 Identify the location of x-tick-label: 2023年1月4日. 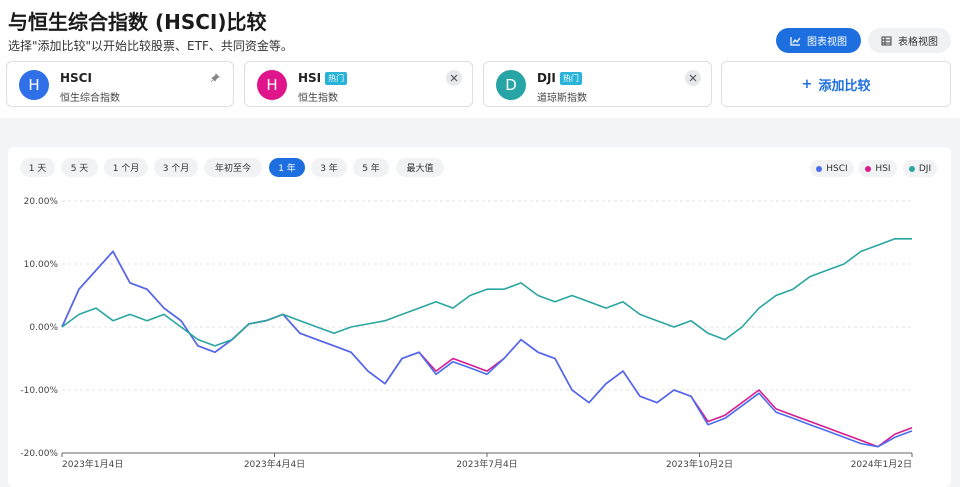
(92, 464).